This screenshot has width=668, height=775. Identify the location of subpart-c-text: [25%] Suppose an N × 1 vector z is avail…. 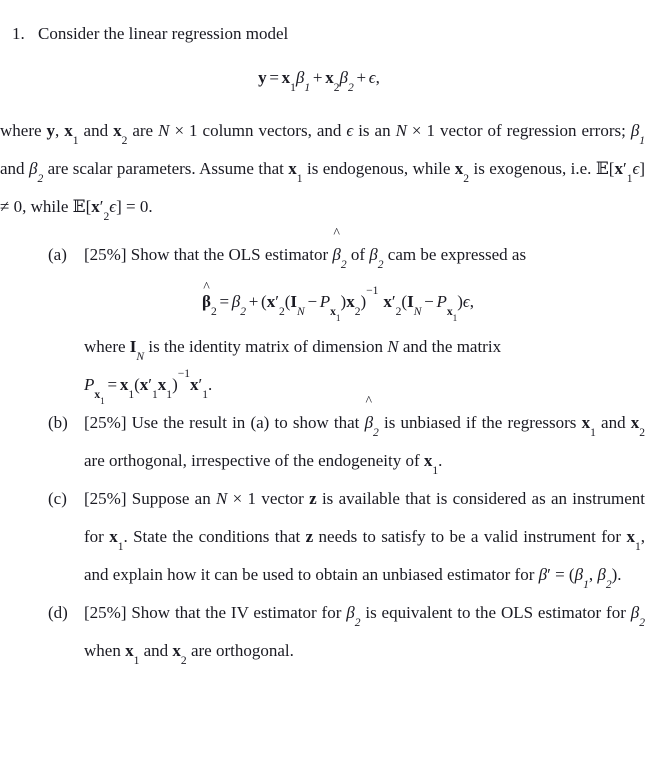
(365, 540).